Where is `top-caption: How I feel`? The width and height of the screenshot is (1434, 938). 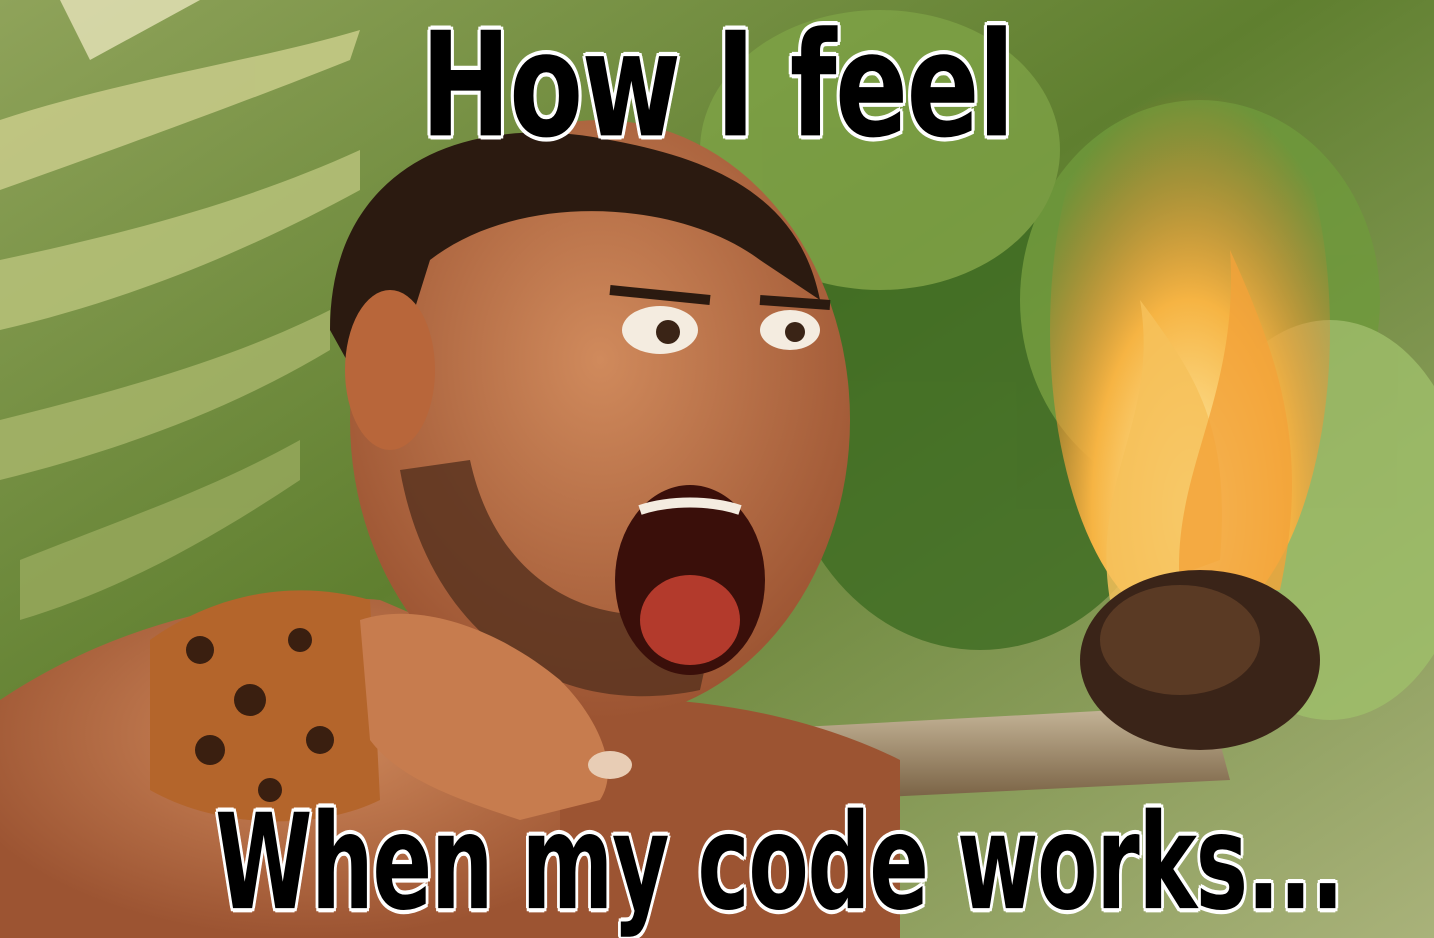
top-caption: How I feel is located at coordinates (718, 85).